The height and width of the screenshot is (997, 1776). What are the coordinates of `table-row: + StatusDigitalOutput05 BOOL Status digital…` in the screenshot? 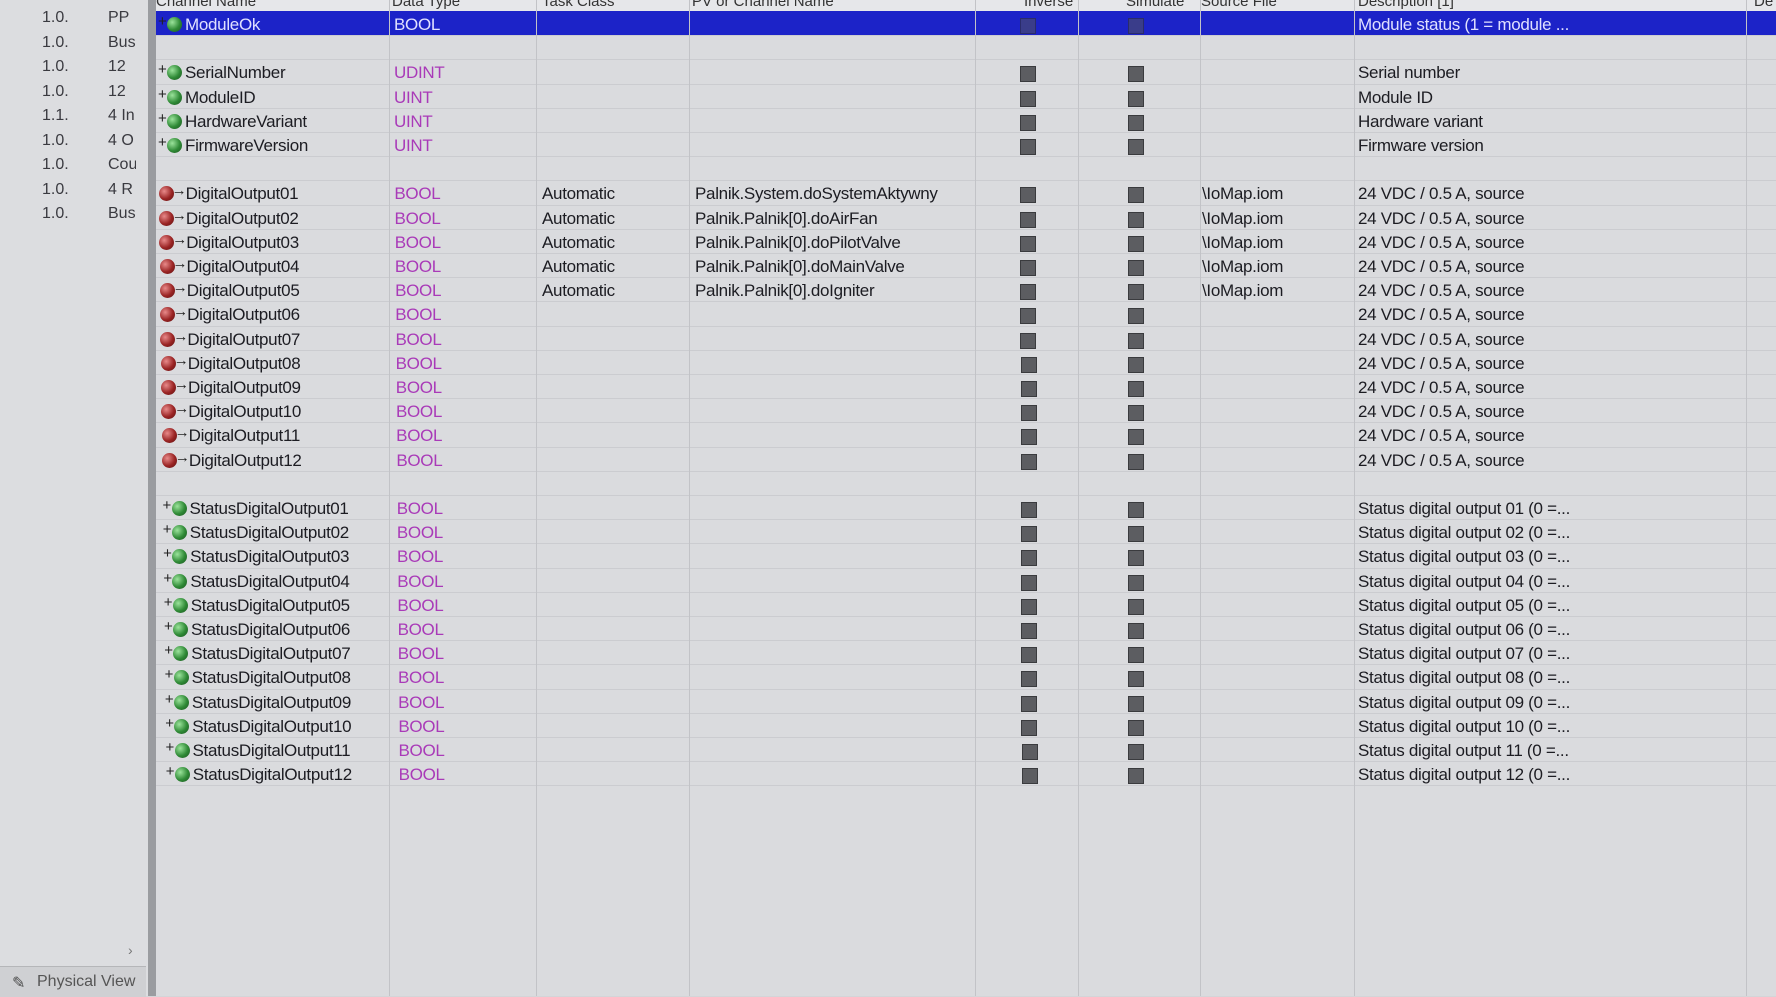 It's located at (966, 604).